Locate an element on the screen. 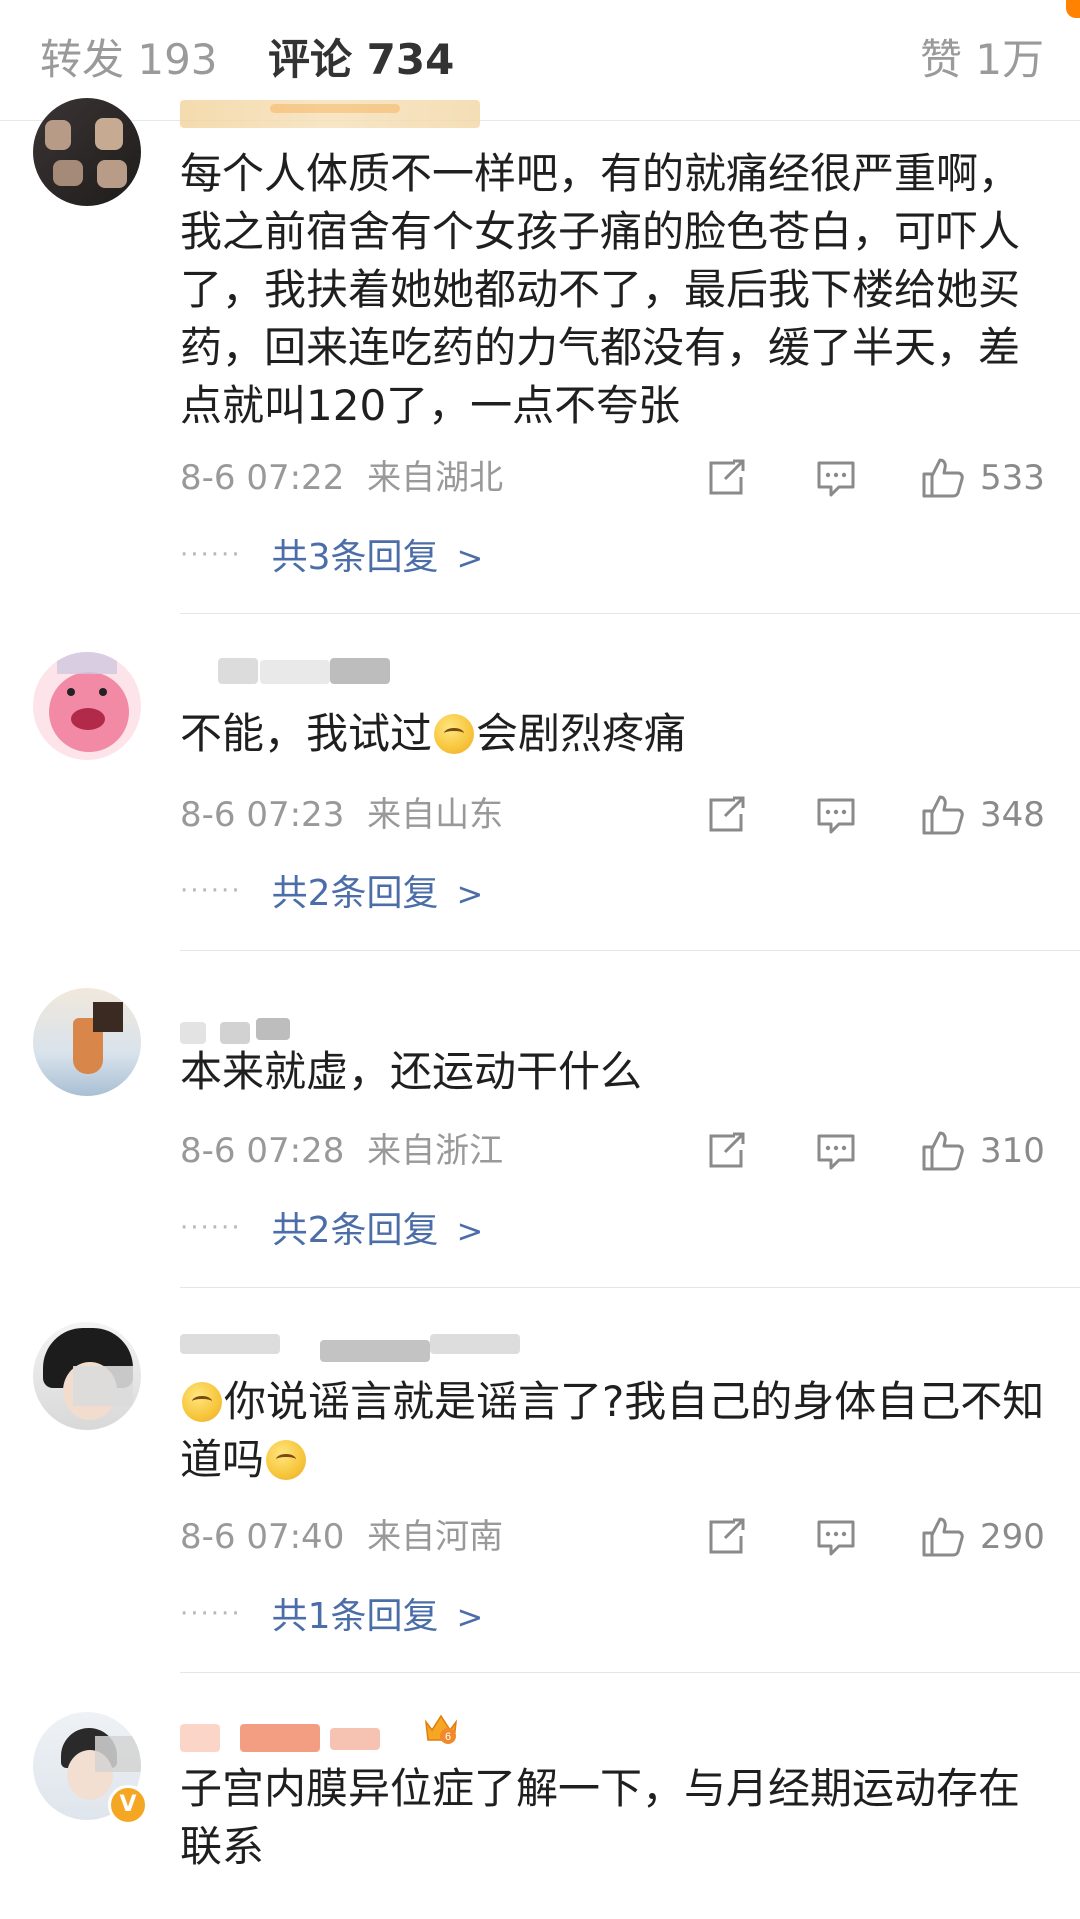 The image size is (1080, 1919). corner-accent is located at coordinates (1073, 9).